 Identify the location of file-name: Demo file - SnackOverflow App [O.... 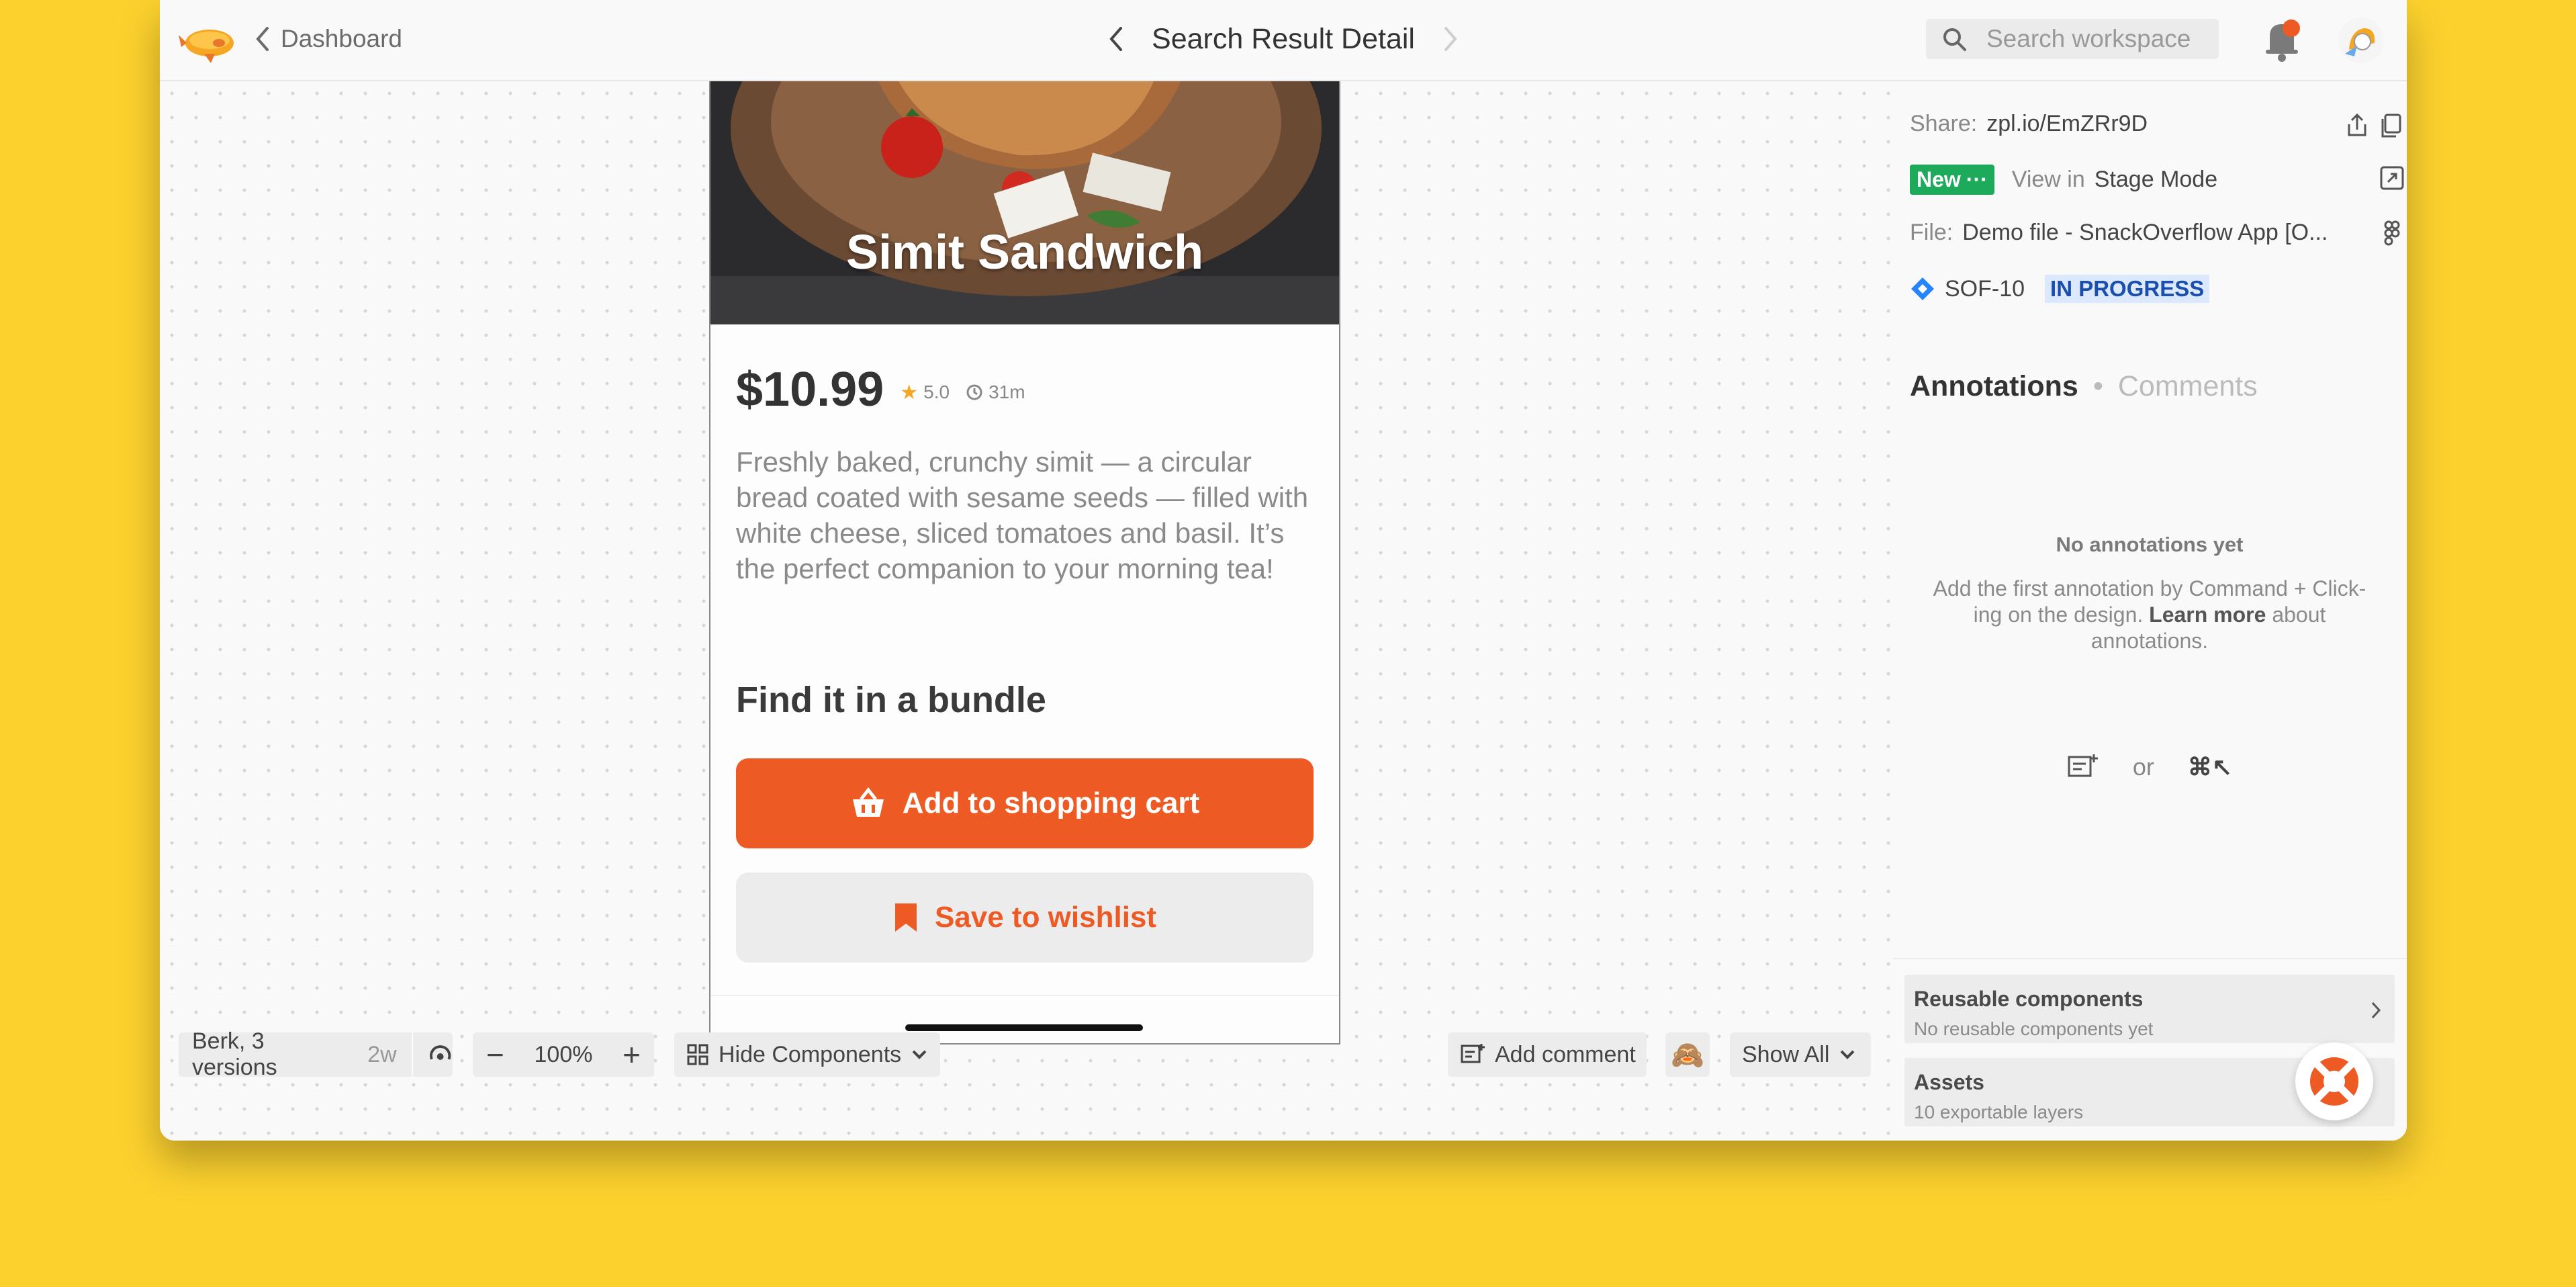
(2145, 233).